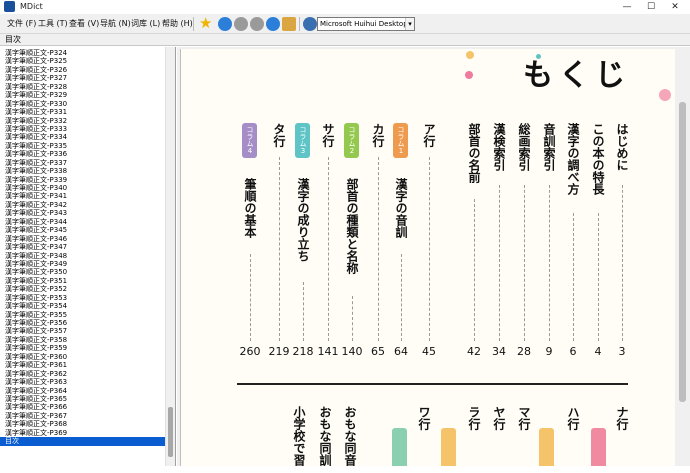 This screenshot has height=473, width=690. What do you see at coordinates (177, 24) in the screenshot?
I see `menu-help: 帮助 (H)` at bounding box center [177, 24].